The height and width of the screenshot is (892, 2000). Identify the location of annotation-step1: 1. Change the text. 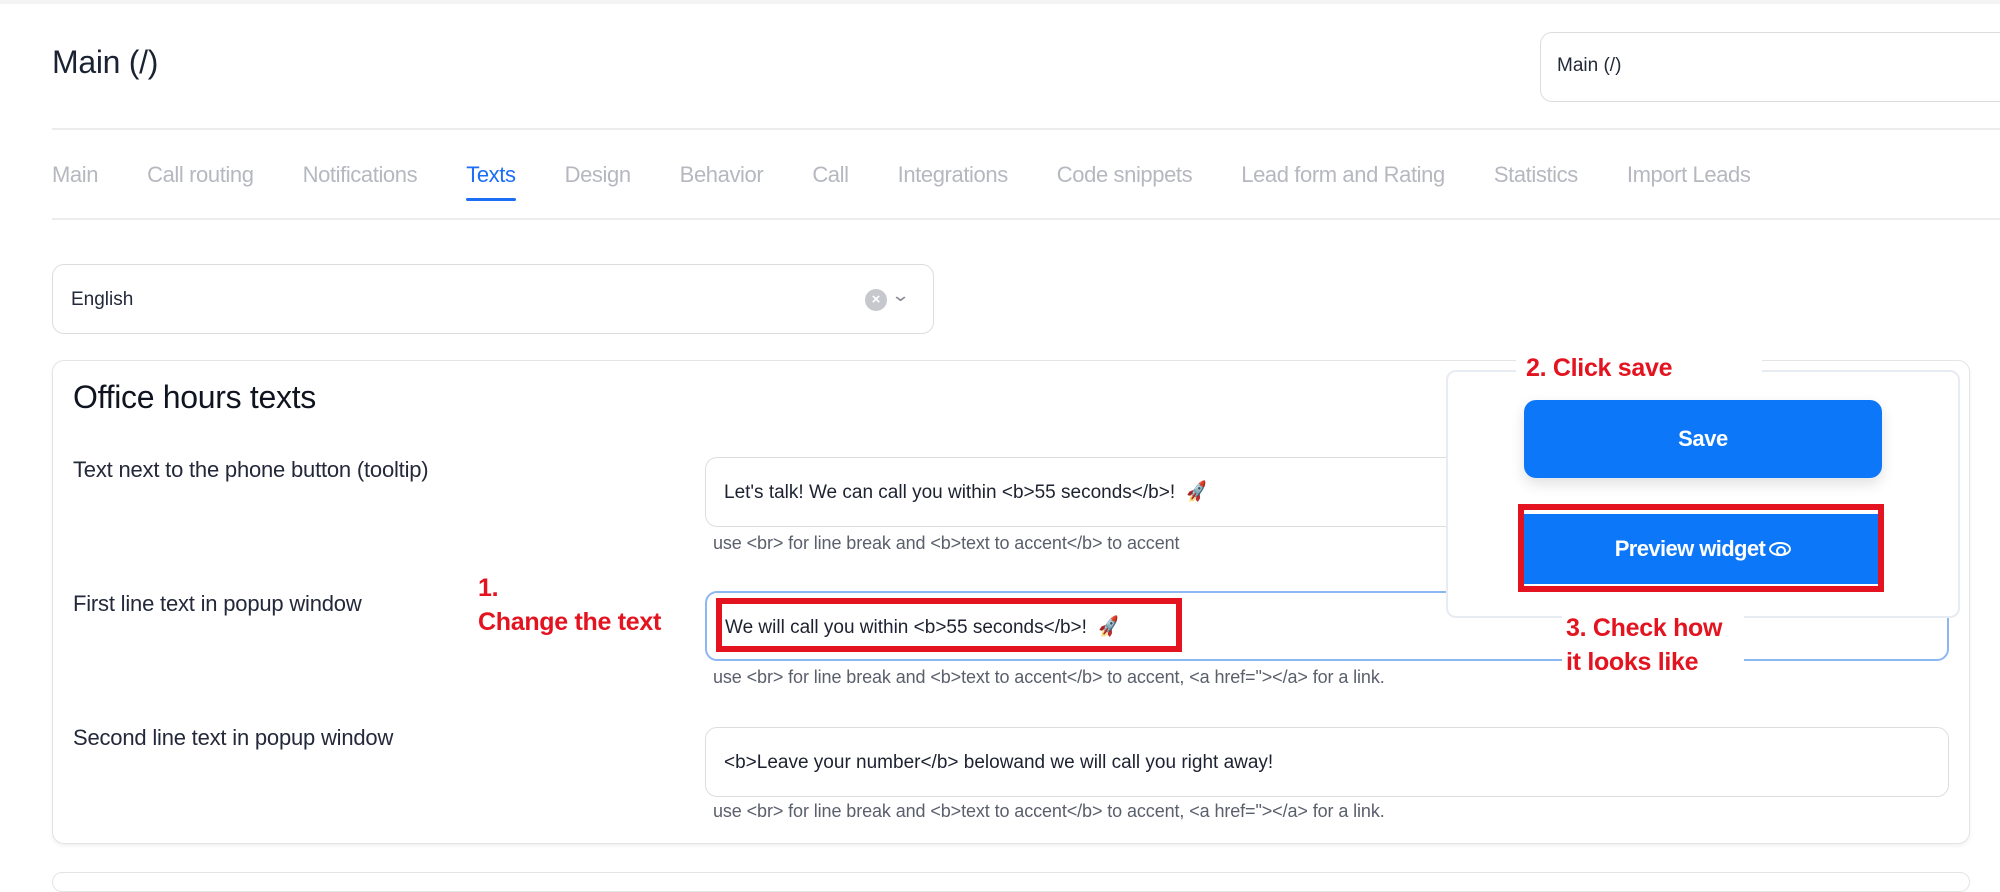
(569, 606).